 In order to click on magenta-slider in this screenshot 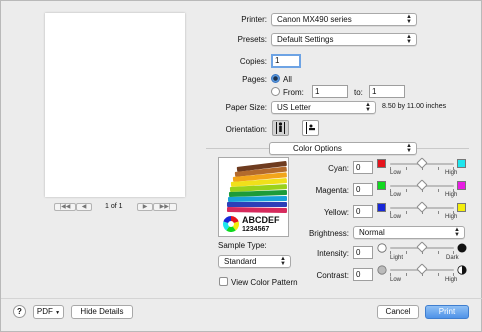, I will do `click(422, 185)`.